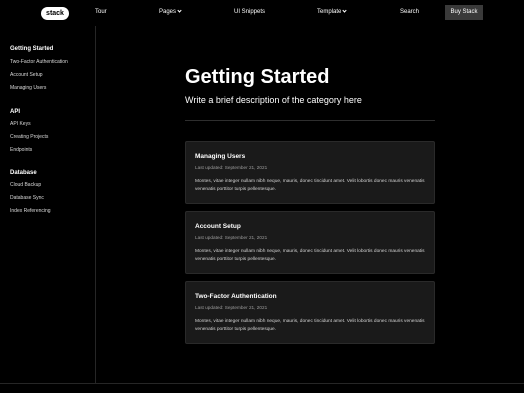 This screenshot has height=393, width=524. What do you see at coordinates (220, 156) in the screenshot?
I see `card-title: Managing Users` at bounding box center [220, 156].